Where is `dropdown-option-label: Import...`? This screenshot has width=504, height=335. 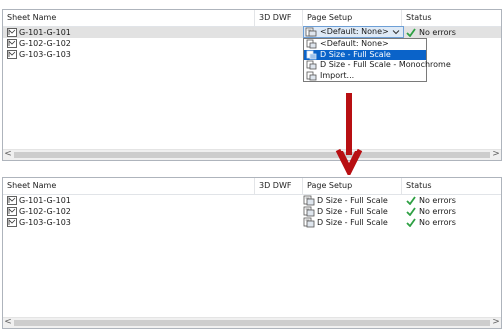
dropdown-option-label: Import... is located at coordinates (337, 75).